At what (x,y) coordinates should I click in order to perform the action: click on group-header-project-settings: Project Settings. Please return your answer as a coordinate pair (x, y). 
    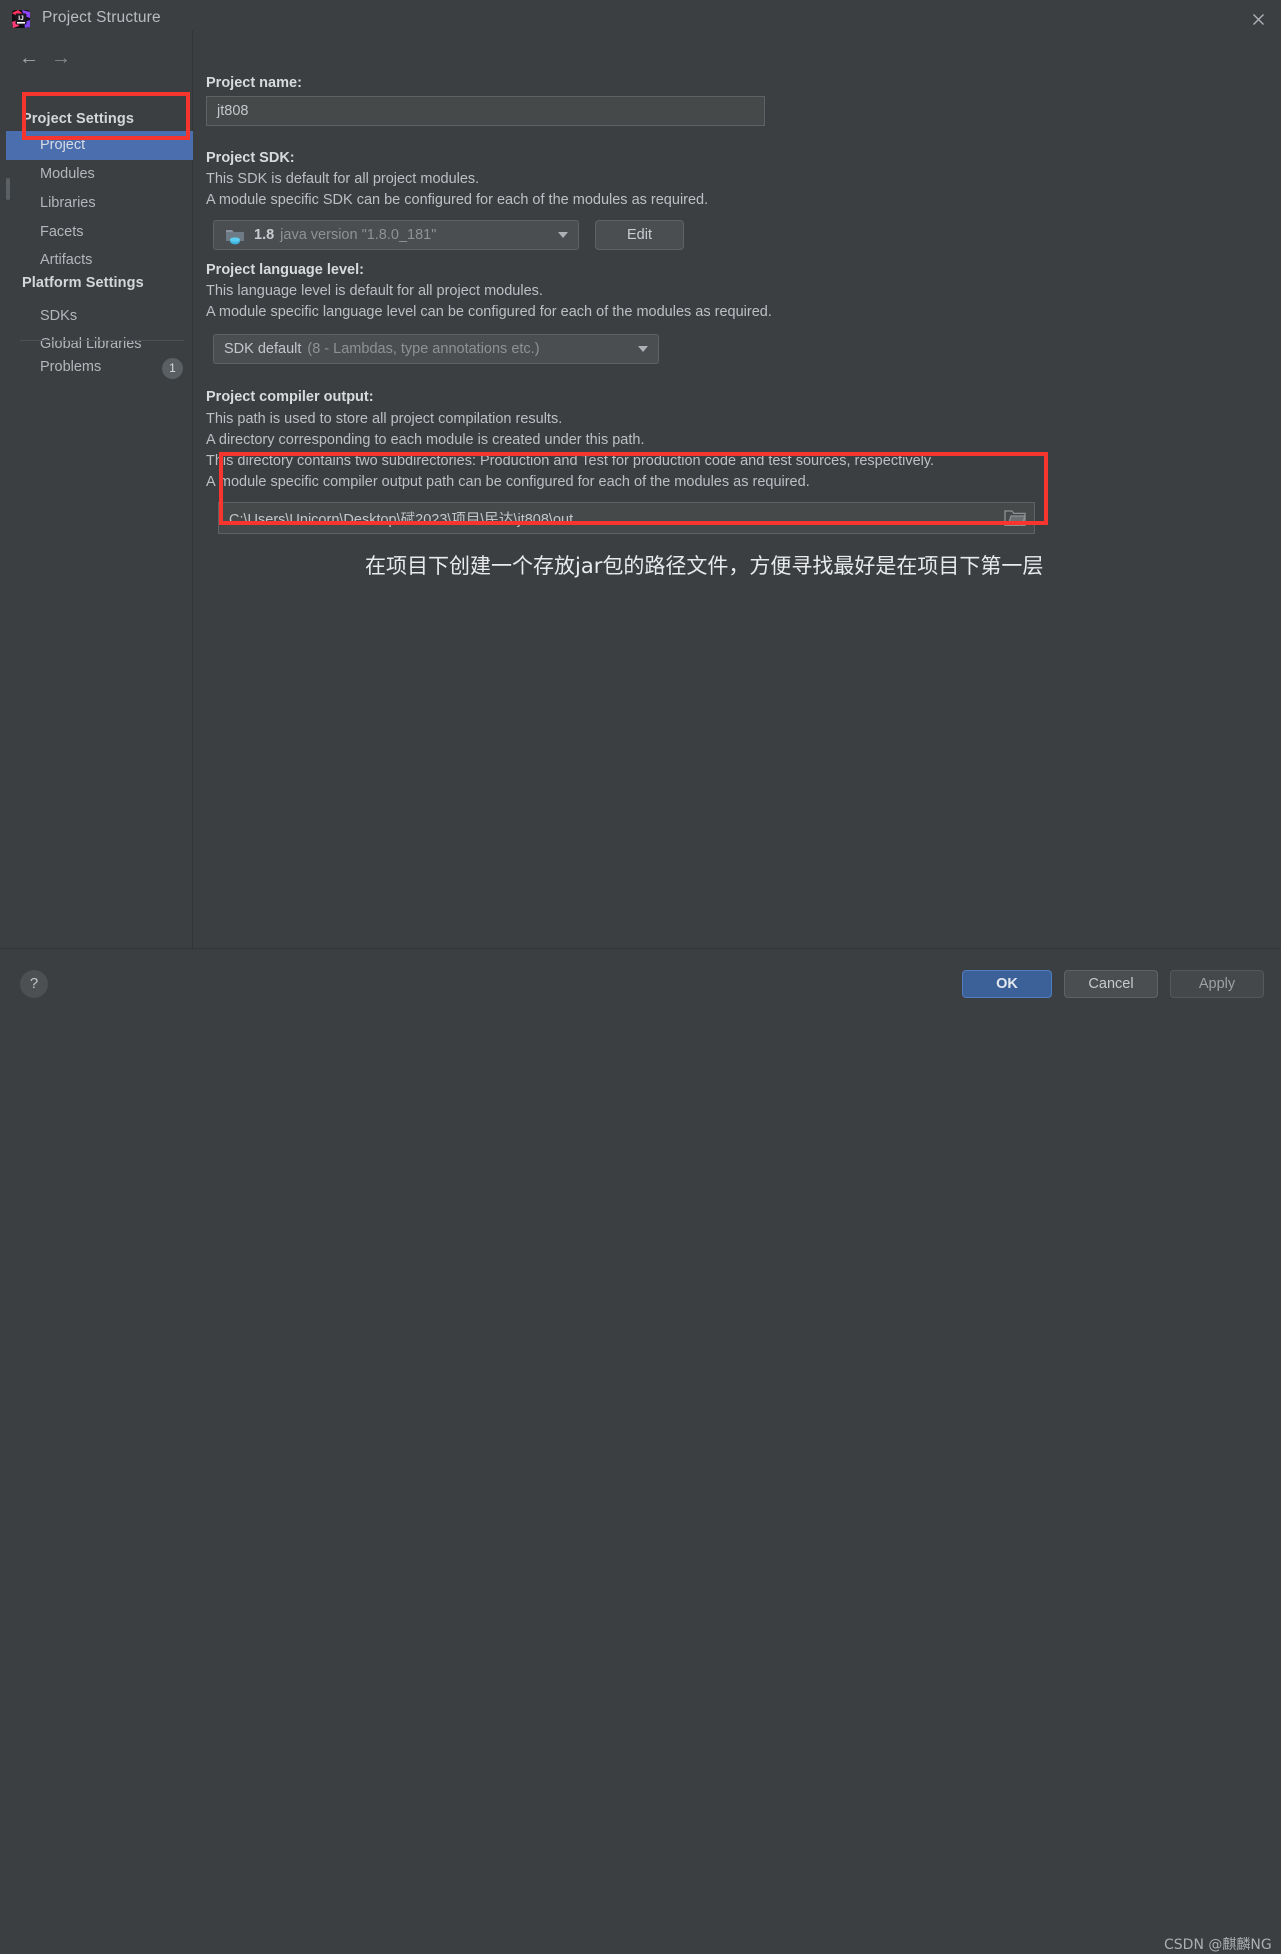
    Looking at the image, I should click on (78, 119).